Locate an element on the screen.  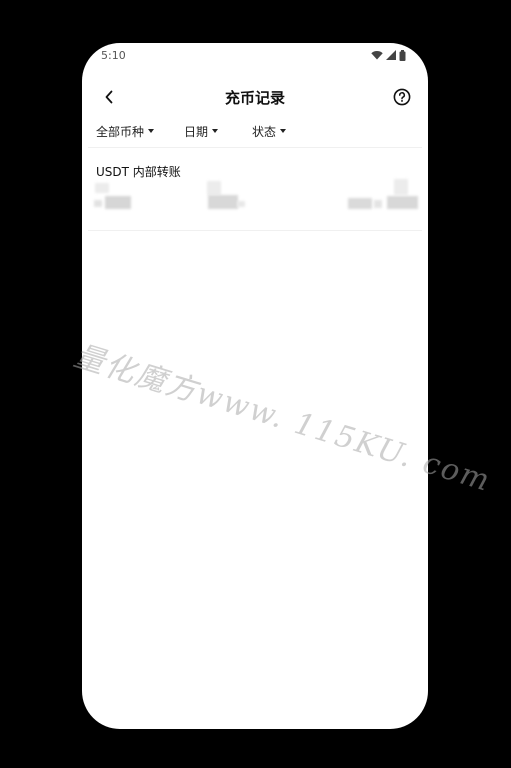
record-divider is located at coordinates (255, 230).